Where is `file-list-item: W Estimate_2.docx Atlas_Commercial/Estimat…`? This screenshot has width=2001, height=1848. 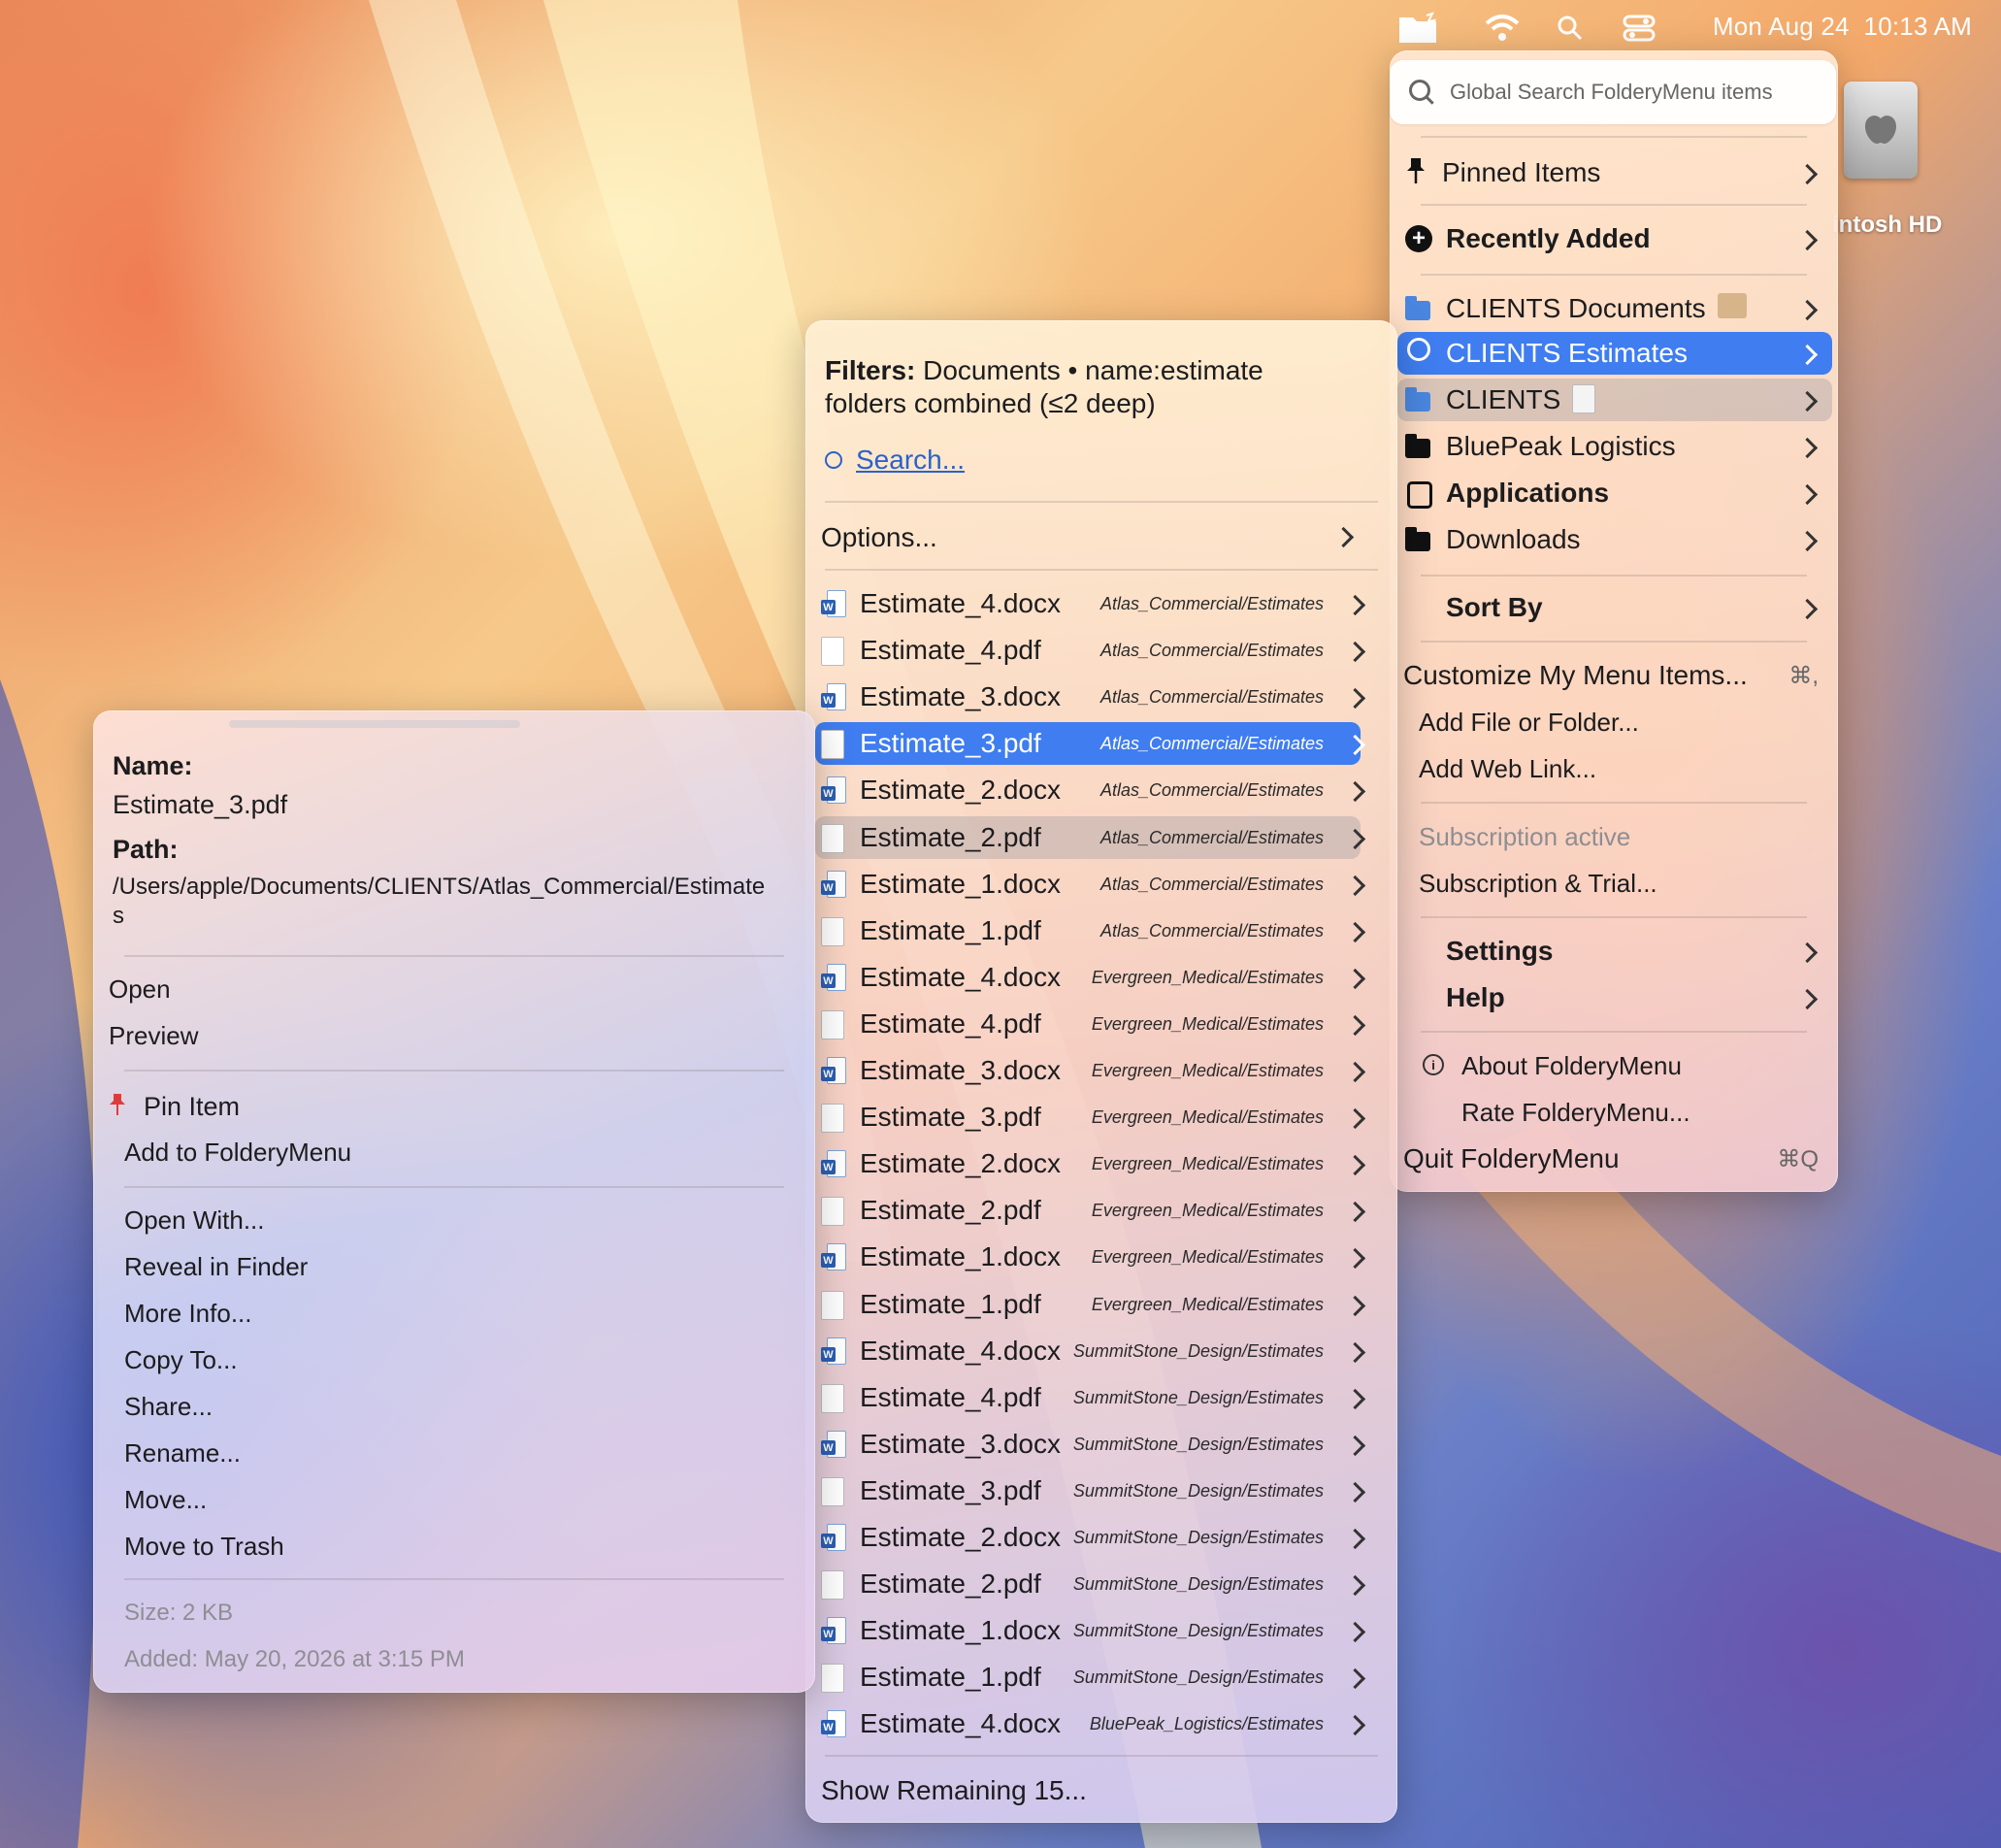
file-list-item: W Estimate_2.docx Atlas_Commercial/Estimat… is located at coordinates (1101, 790).